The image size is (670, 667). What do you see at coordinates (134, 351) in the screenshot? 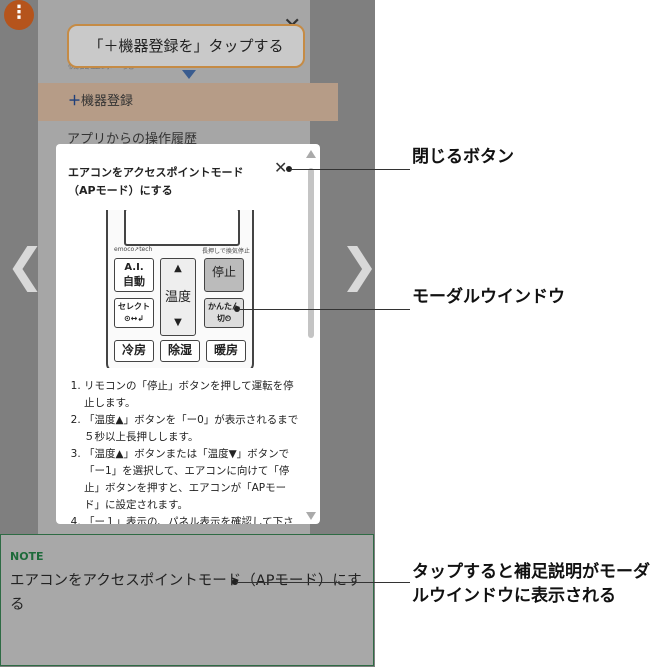
I see `remote-cool-button: 冷房` at bounding box center [134, 351].